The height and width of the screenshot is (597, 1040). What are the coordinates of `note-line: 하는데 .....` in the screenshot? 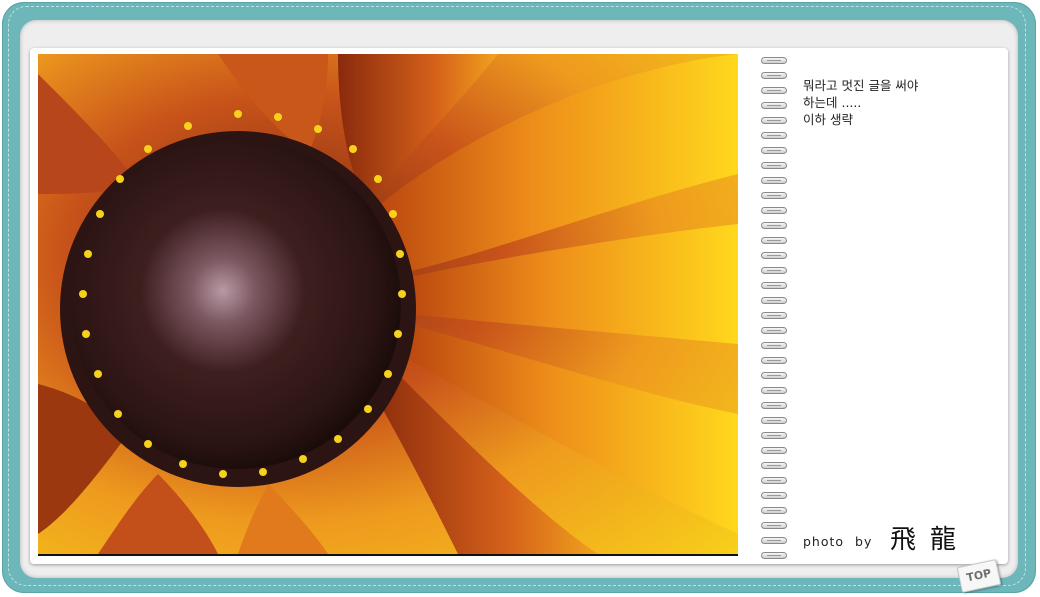 It's located at (832, 102).